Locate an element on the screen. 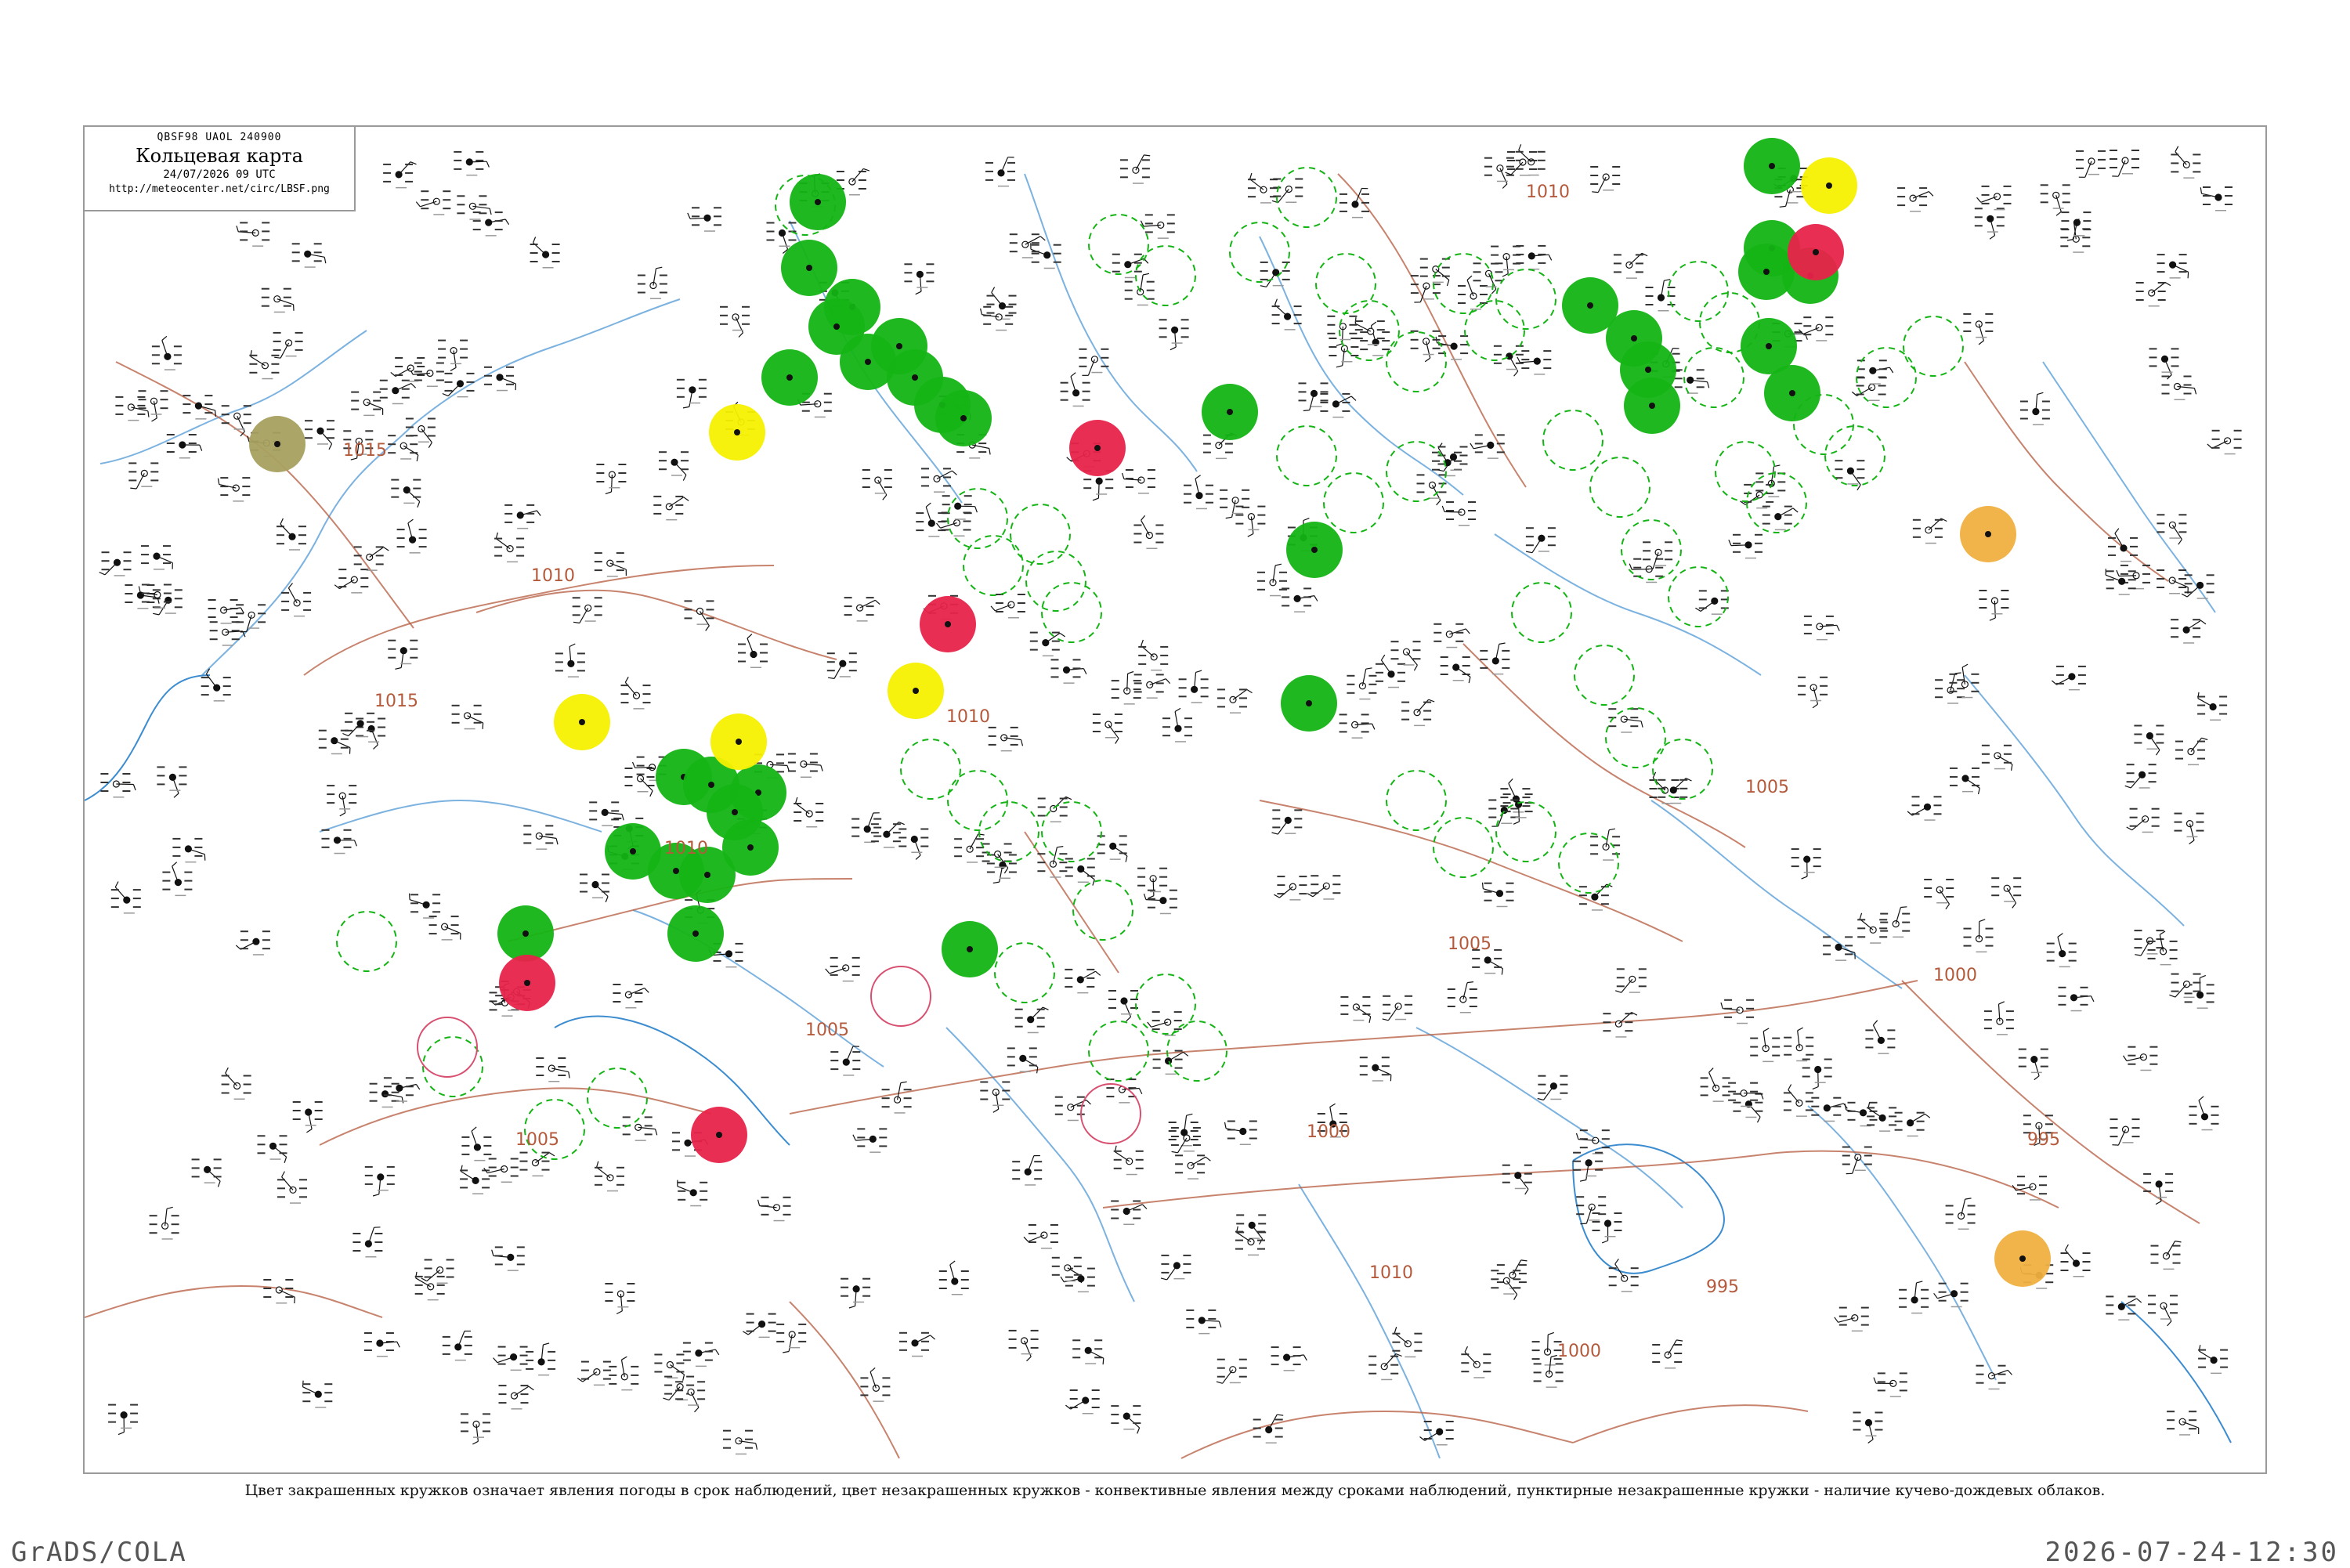 Image resolution: width=2350 pixels, height=1568 pixels. river is located at coordinates (1628, 604).